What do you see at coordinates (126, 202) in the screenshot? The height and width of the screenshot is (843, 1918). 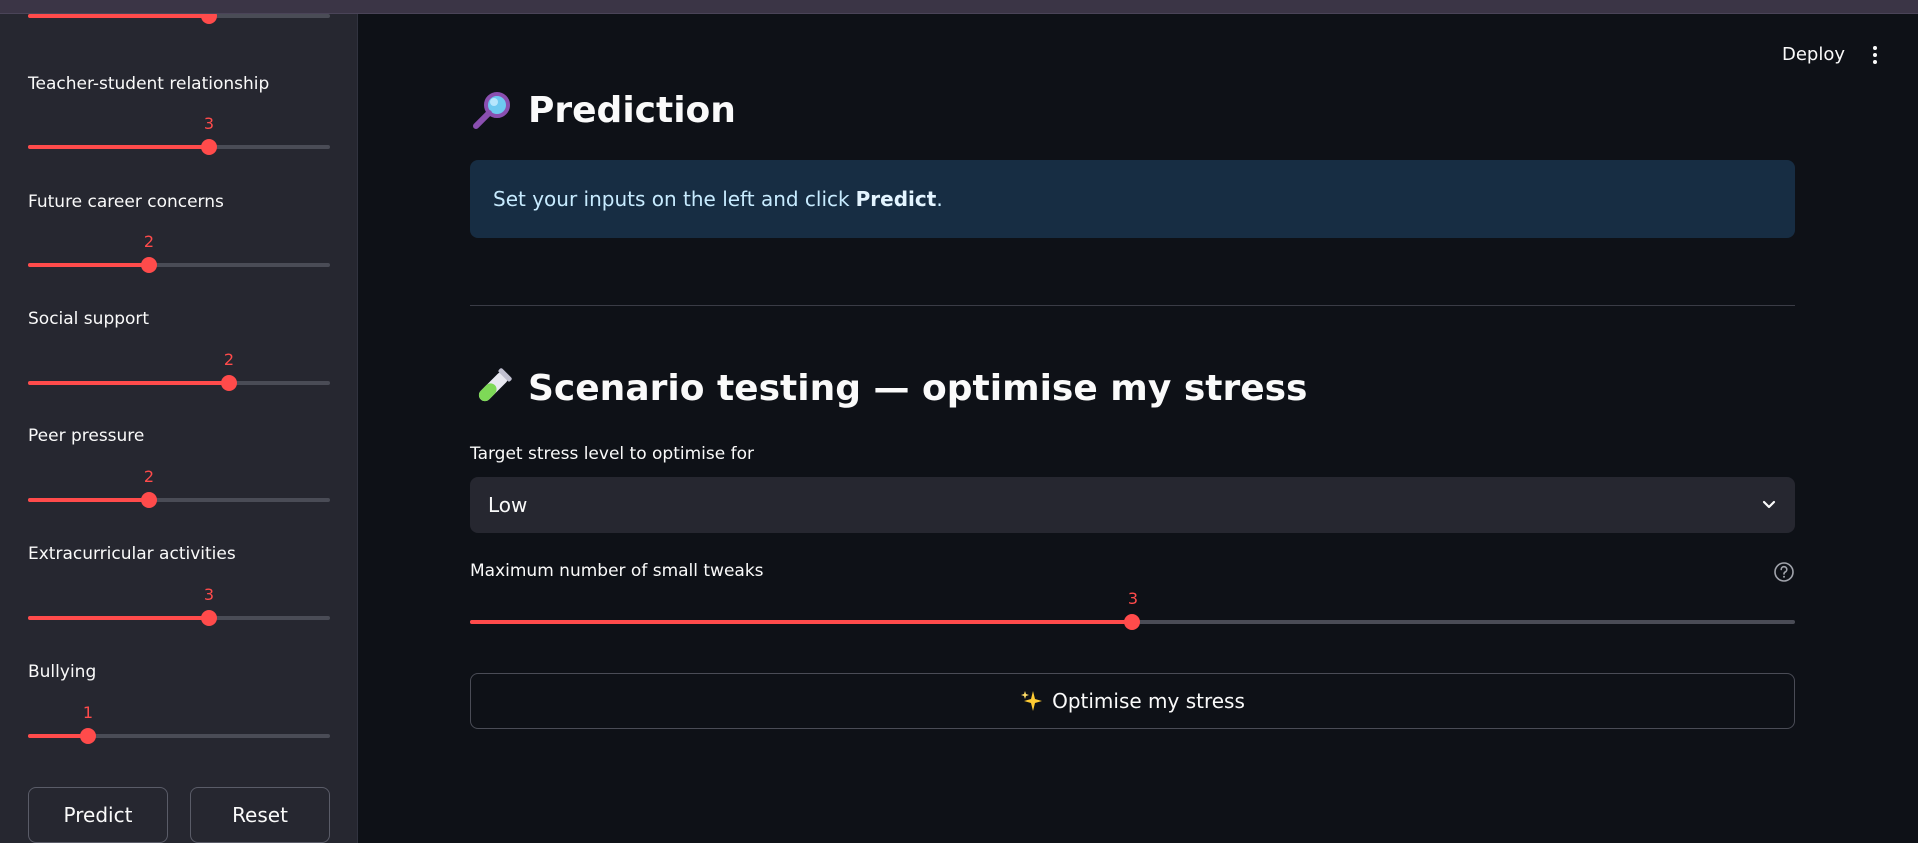 I see `slider-label: Future career concerns` at bounding box center [126, 202].